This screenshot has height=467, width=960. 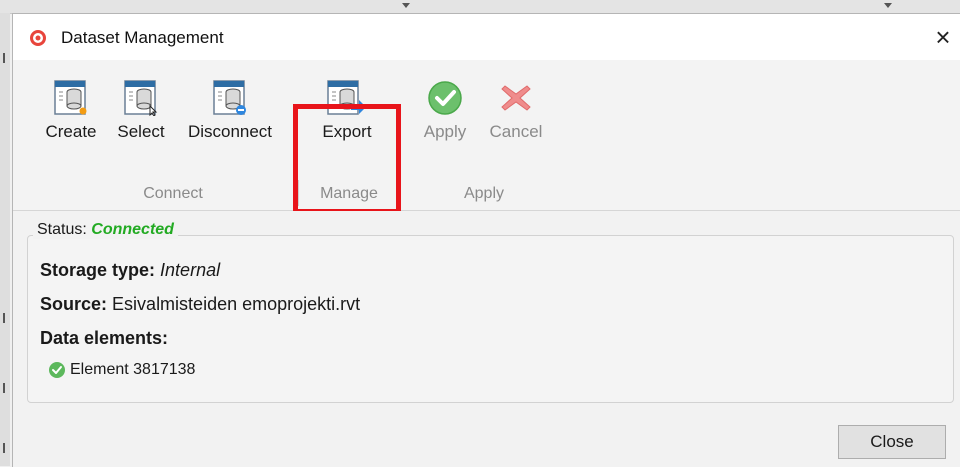 I want to click on group-label-apply: Apply, so click(x=484, y=193).